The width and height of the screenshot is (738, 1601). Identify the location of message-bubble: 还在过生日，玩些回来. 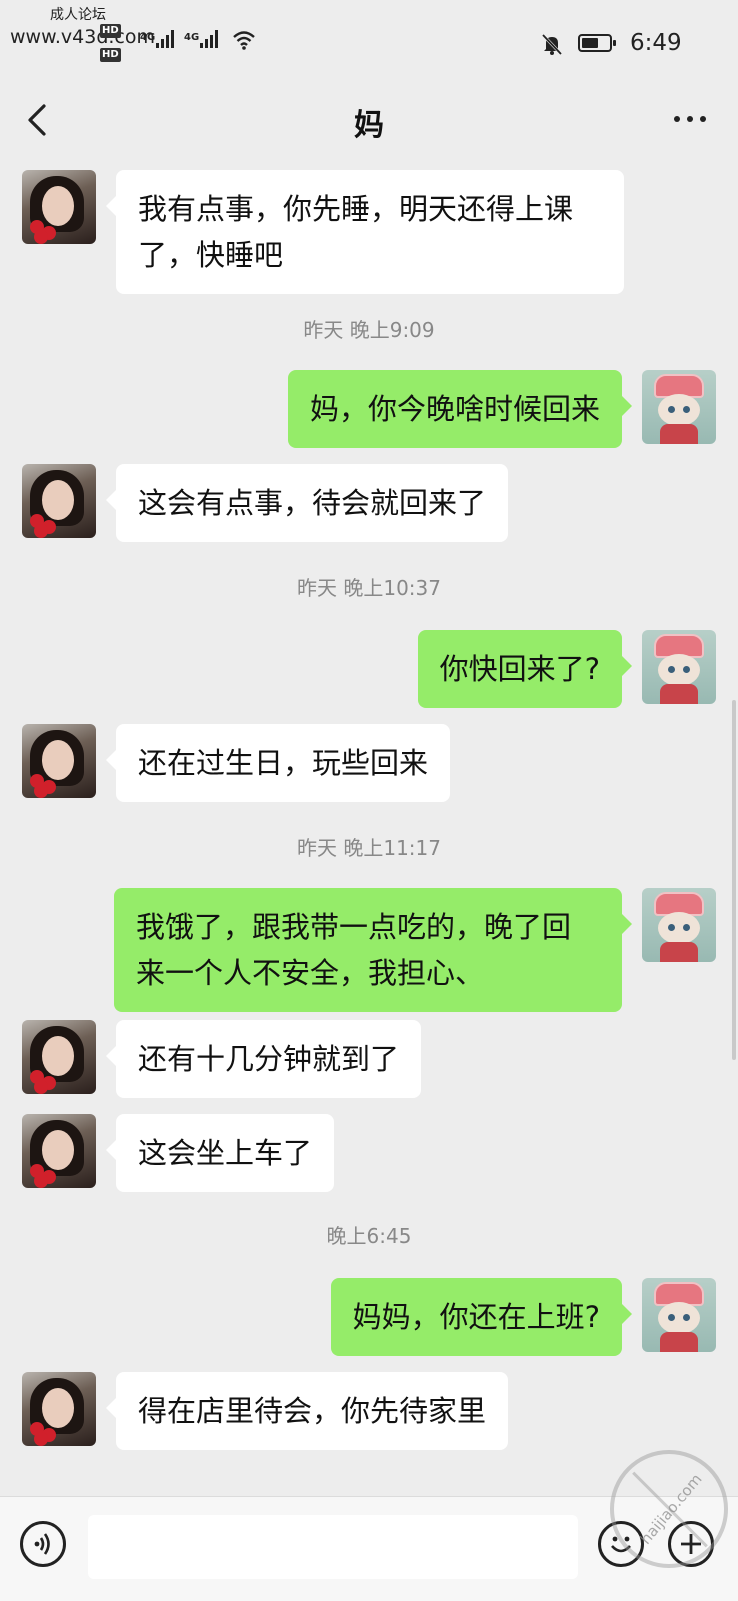
(278, 763).